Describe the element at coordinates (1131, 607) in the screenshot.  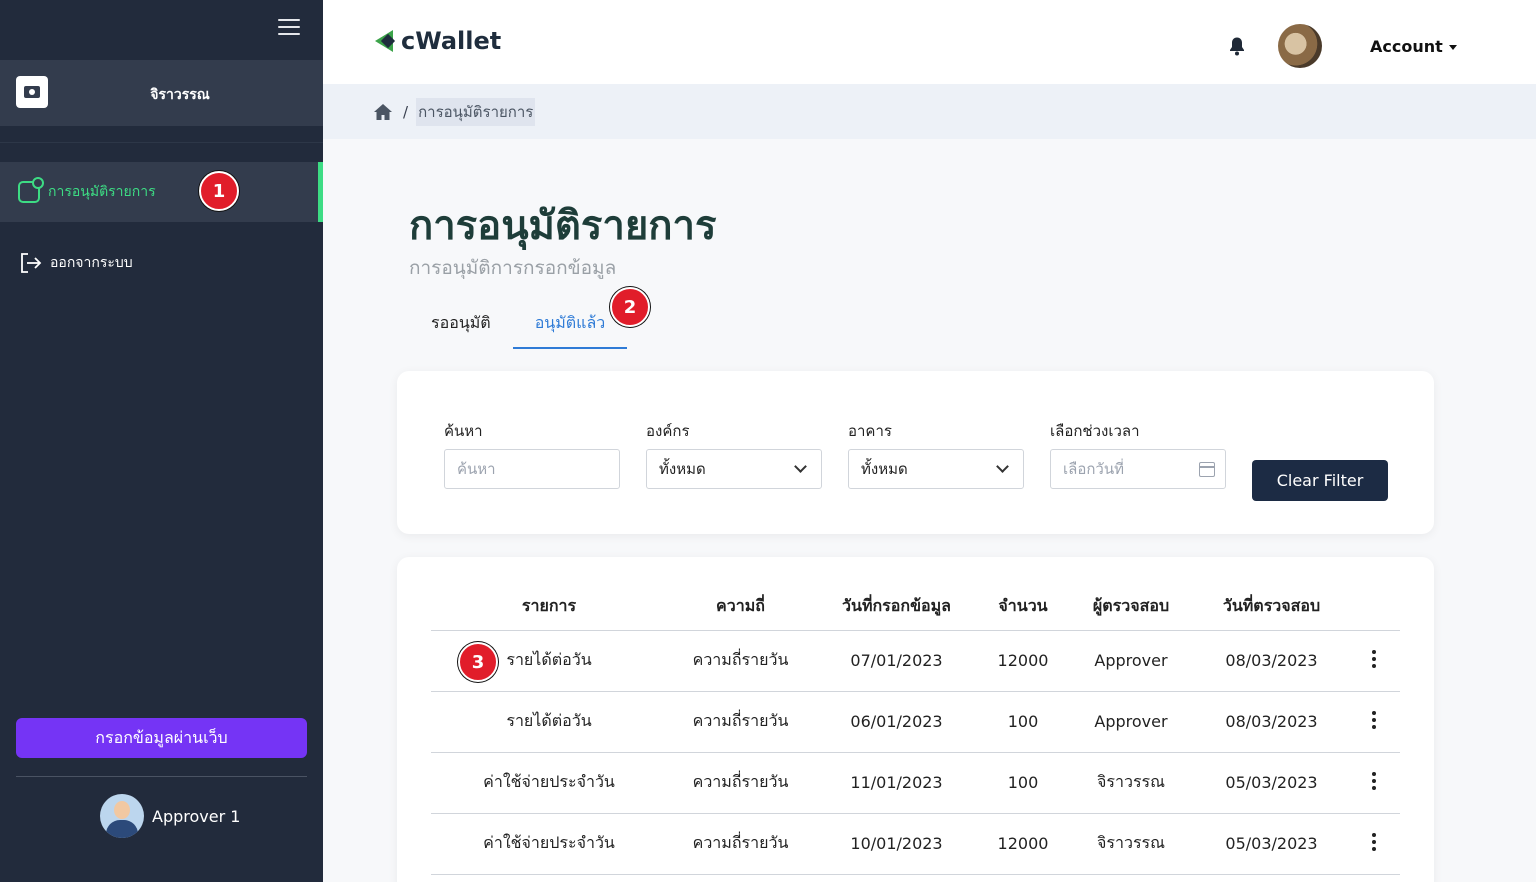
I see `column-header: ผู้ตรวจสอบ` at that location.